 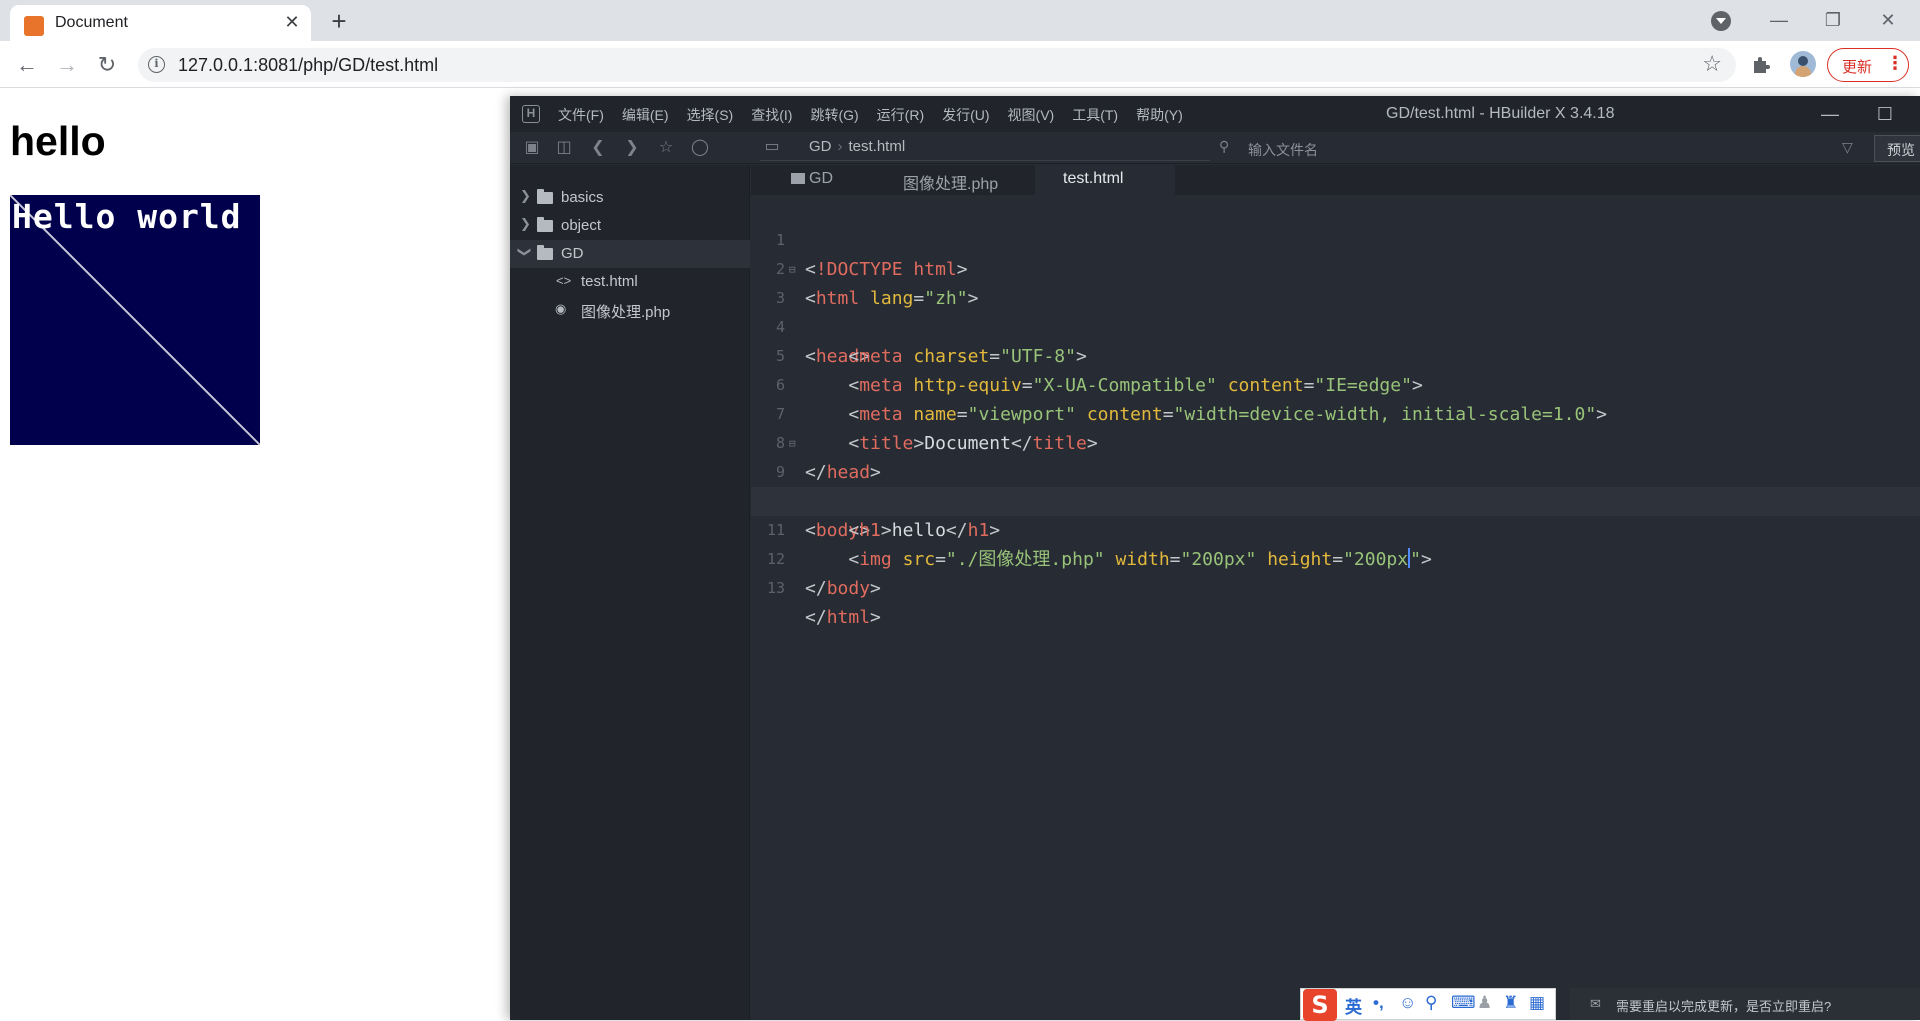 What do you see at coordinates (843, 617) in the screenshot?
I see `code-text: </html>` at bounding box center [843, 617].